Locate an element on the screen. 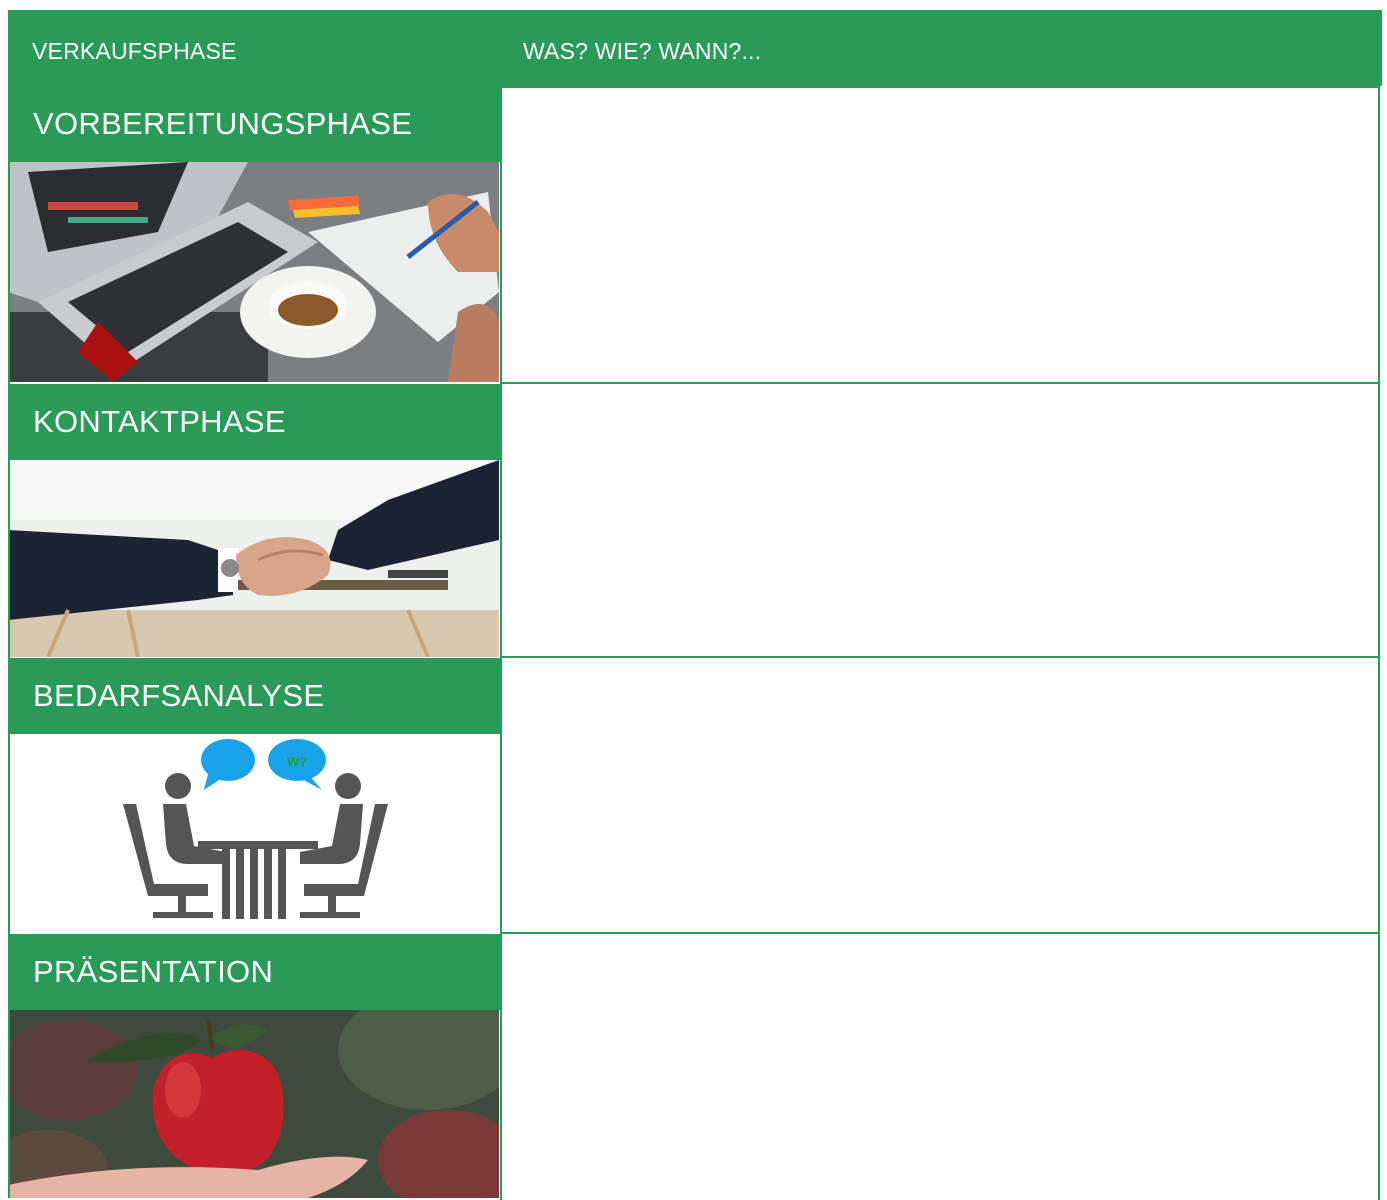 Image resolution: width=1387 pixels, height=1200 pixels. phase-title-contact: KONTAKTPHASE is located at coordinates (254, 422).